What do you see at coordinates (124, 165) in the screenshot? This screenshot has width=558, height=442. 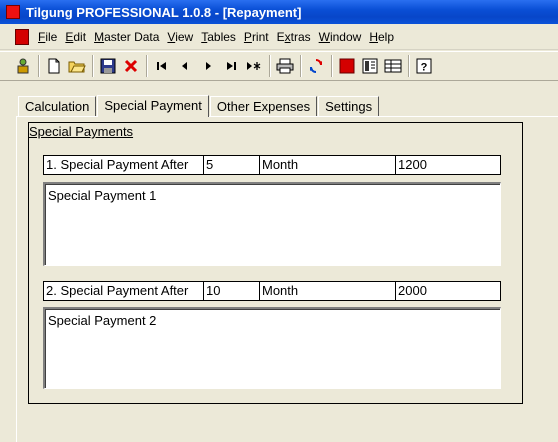 I see `special-payment-1-label: 1. Special Payment After` at bounding box center [124, 165].